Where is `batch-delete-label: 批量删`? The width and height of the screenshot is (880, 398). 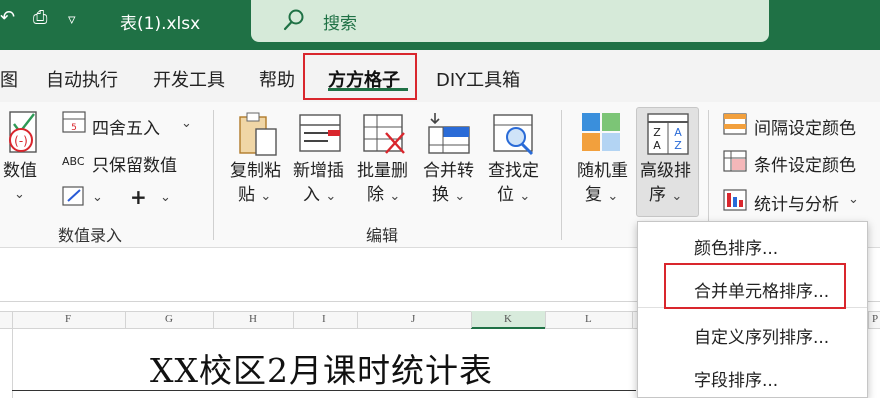
batch-delete-label: 批量删 is located at coordinates (382, 171).